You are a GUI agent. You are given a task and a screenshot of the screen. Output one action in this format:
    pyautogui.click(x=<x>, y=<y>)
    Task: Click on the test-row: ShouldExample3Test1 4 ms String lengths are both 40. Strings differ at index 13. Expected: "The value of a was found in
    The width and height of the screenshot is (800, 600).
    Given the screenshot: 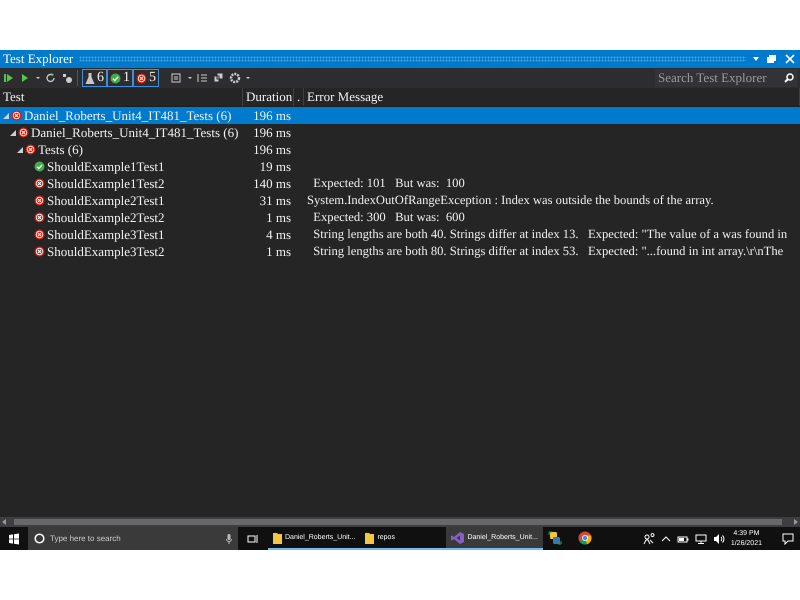 What is the action you would take?
    pyautogui.click(x=400, y=234)
    